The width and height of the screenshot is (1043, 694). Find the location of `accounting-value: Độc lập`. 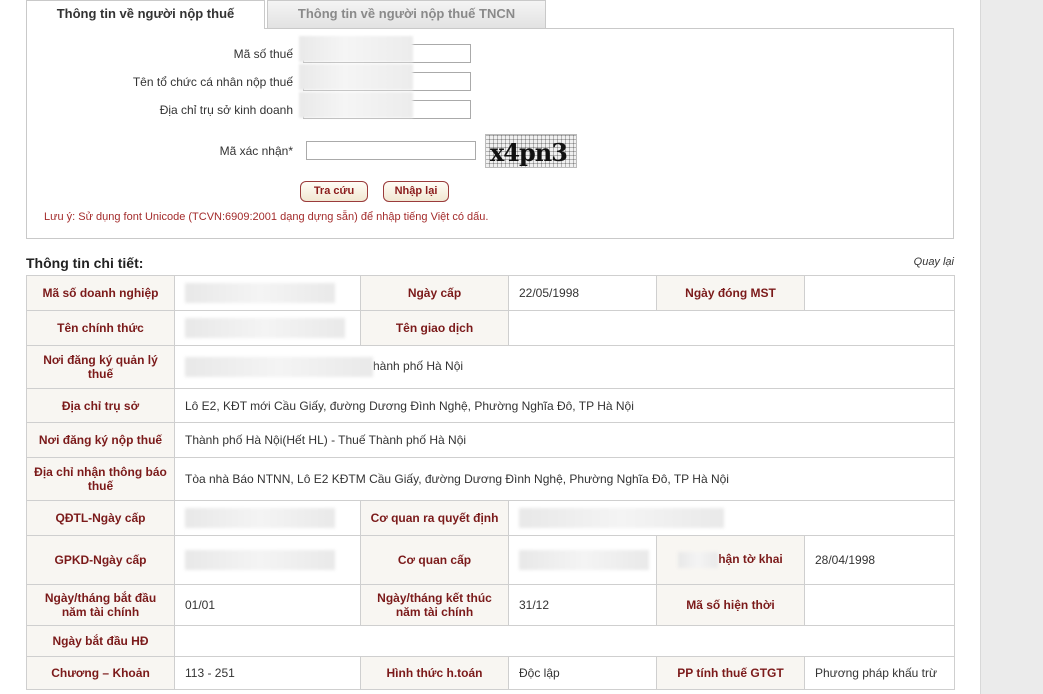

accounting-value: Độc lập is located at coordinates (582, 673).